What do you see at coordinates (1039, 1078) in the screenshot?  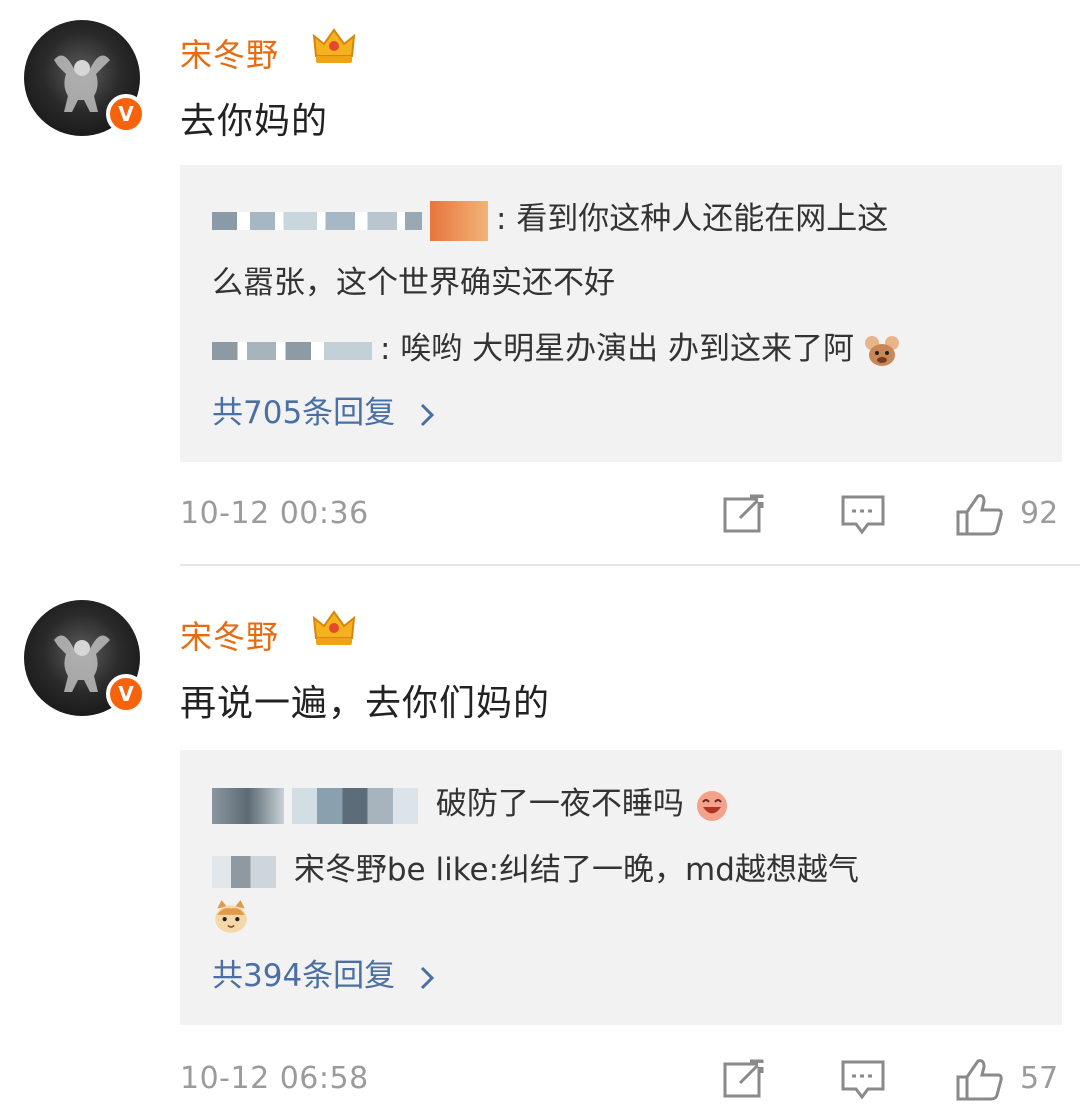 I see `like-count: 57` at bounding box center [1039, 1078].